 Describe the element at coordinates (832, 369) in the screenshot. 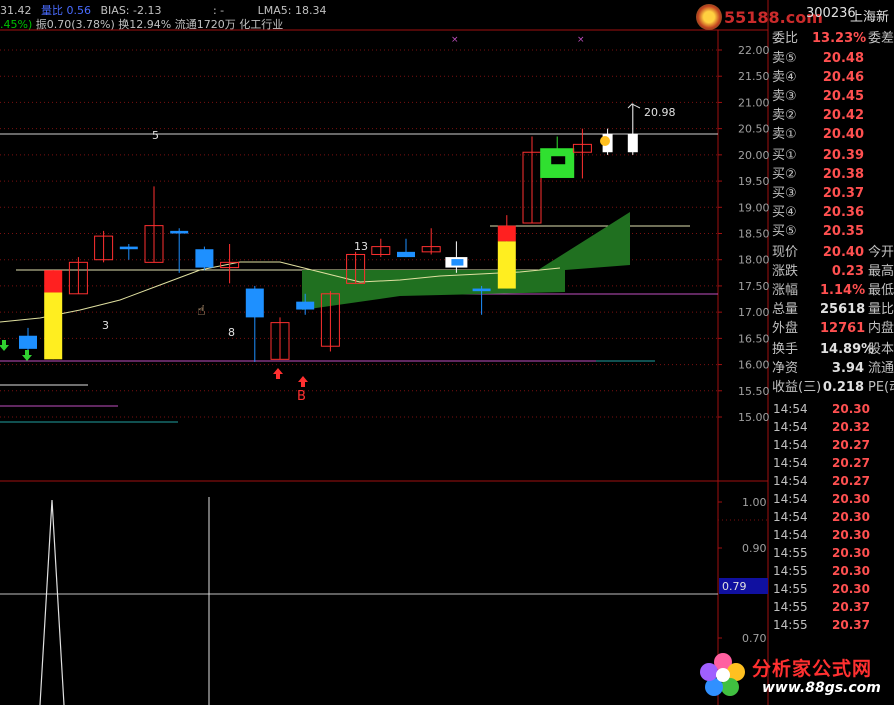

I see `stat2-row-1: 净资 3.94 流通` at that location.